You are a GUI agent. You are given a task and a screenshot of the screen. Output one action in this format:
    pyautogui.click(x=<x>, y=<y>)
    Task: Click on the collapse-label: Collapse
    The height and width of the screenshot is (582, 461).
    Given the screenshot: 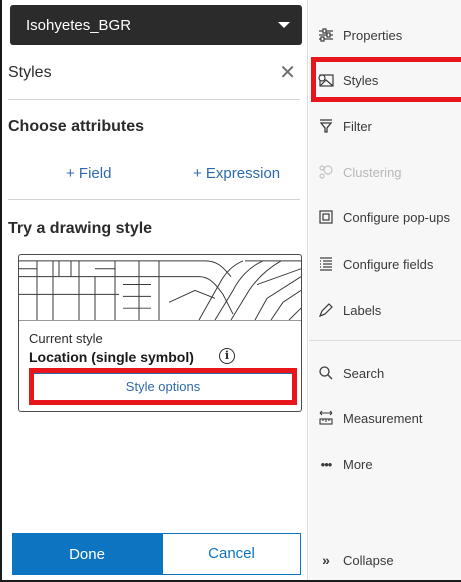 What is the action you would take?
    pyautogui.click(x=368, y=560)
    